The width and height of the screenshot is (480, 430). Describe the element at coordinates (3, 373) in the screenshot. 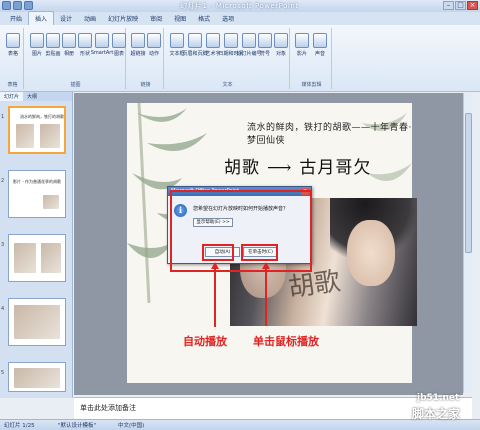

I see `thumbnail-number: 5` at that location.